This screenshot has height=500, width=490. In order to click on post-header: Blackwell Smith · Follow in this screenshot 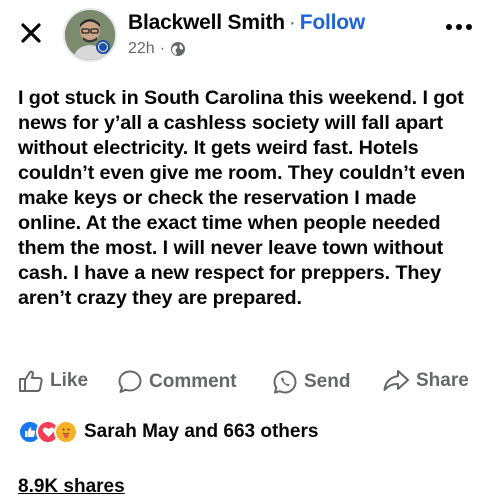, I will do `click(246, 23)`.